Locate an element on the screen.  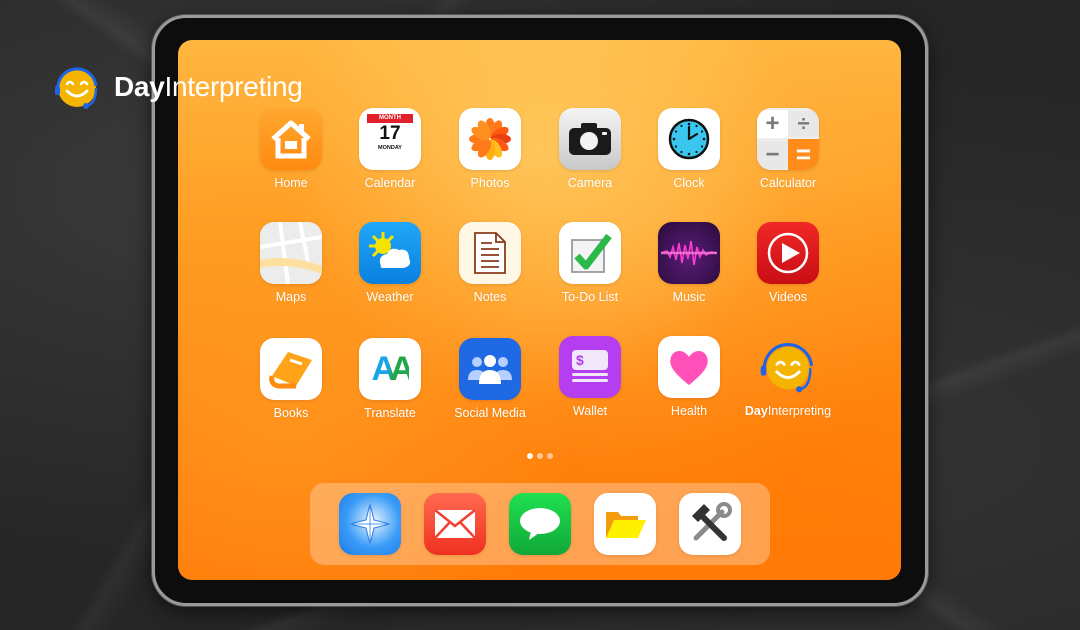
clock-icon is located at coordinates (689, 139).